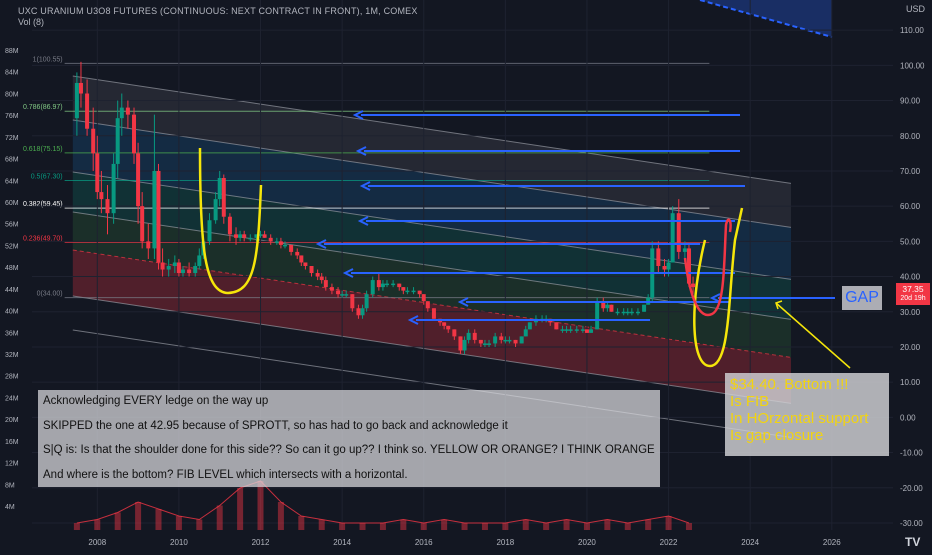 Image resolution: width=932 pixels, height=555 pixels. Describe the element at coordinates (48, 59) in the screenshot. I see `fib-level-label: 1(100.55)` at that location.